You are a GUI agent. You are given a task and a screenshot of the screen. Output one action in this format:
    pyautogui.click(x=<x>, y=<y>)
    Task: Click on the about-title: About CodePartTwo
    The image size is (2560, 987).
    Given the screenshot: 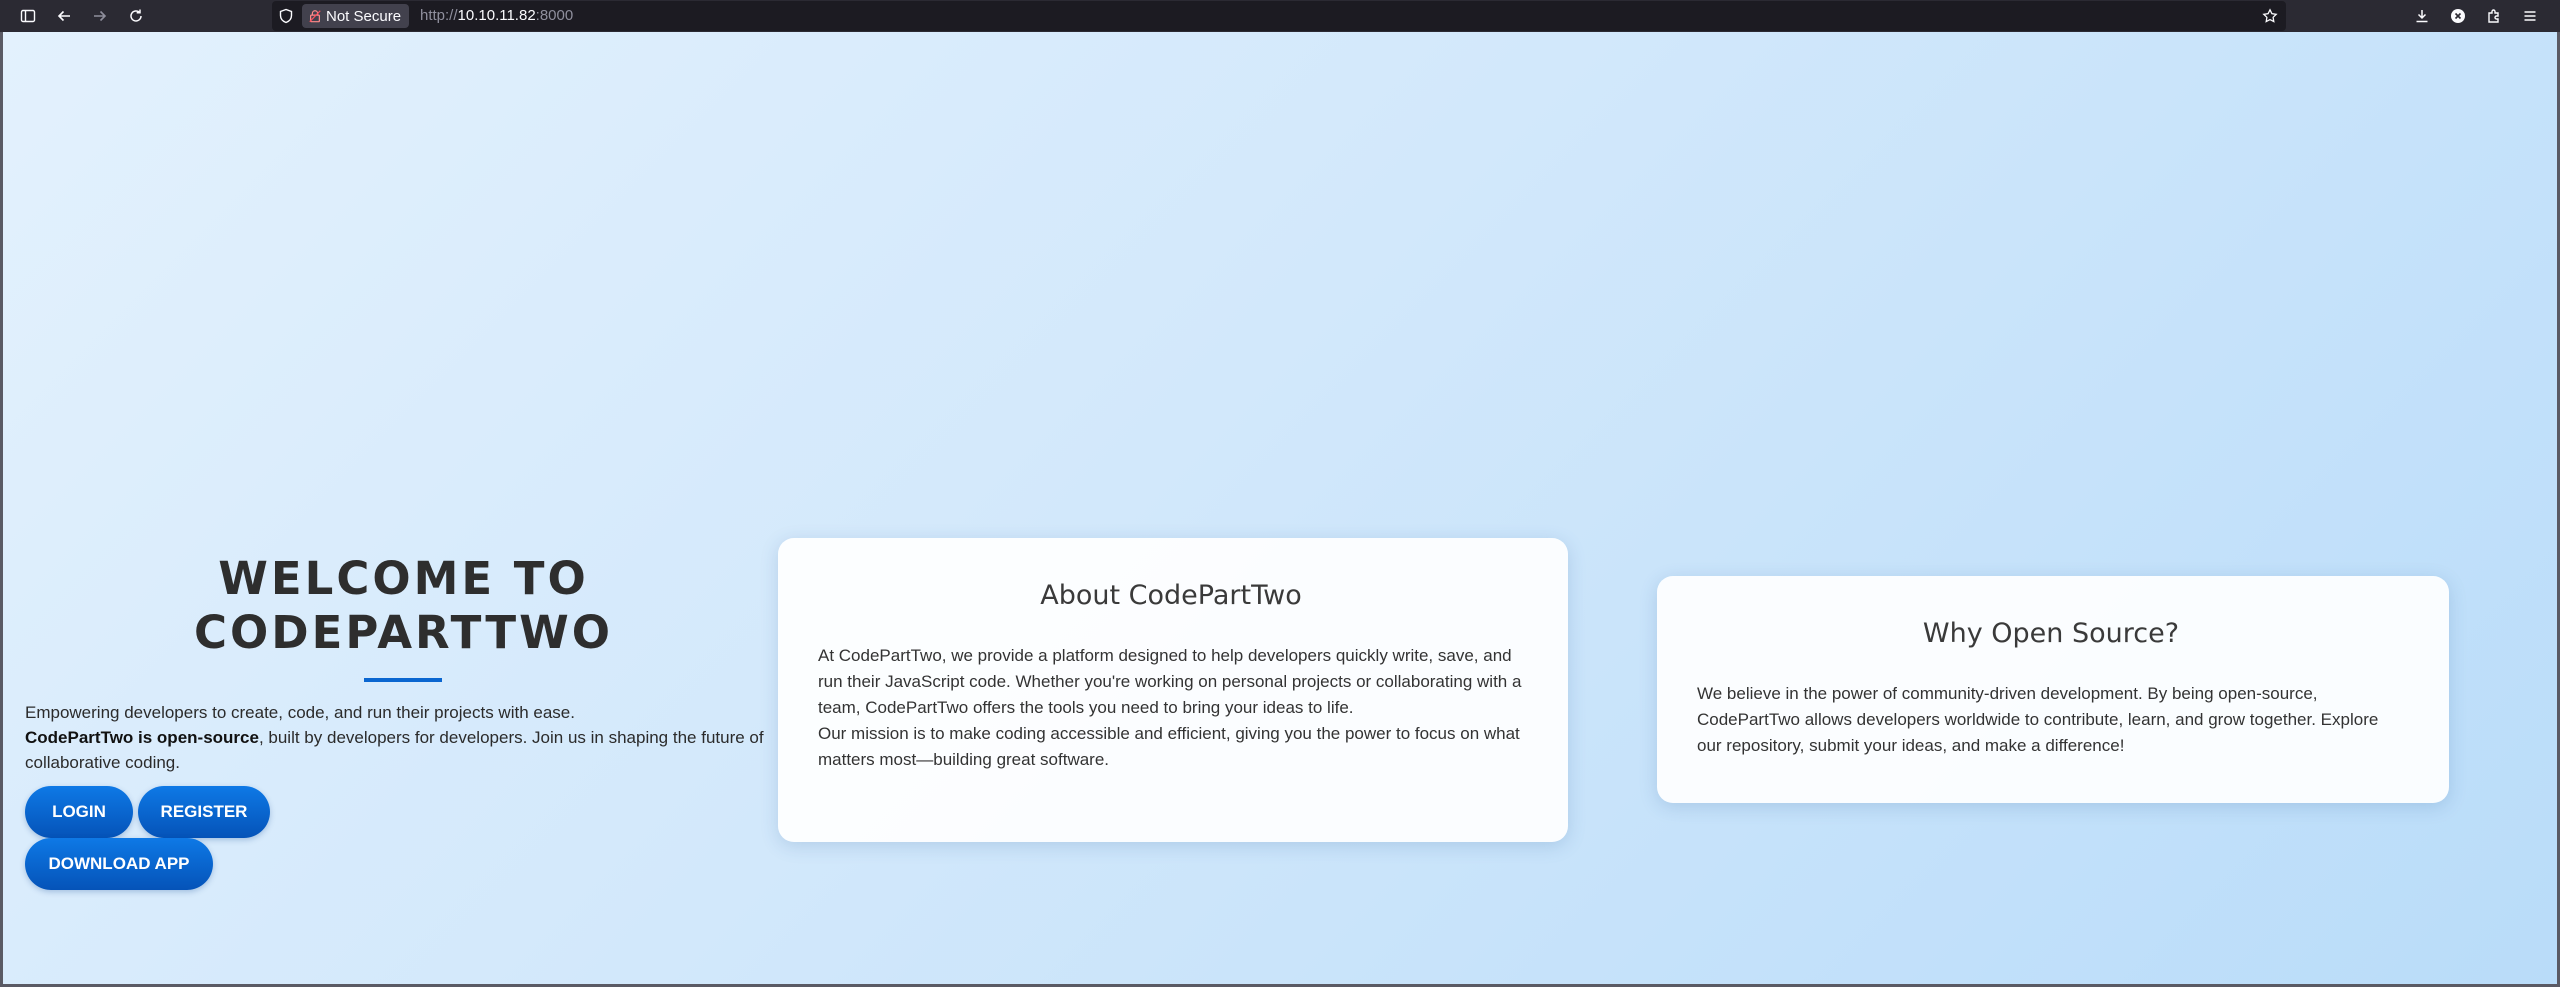 What is the action you would take?
    pyautogui.click(x=1171, y=595)
    